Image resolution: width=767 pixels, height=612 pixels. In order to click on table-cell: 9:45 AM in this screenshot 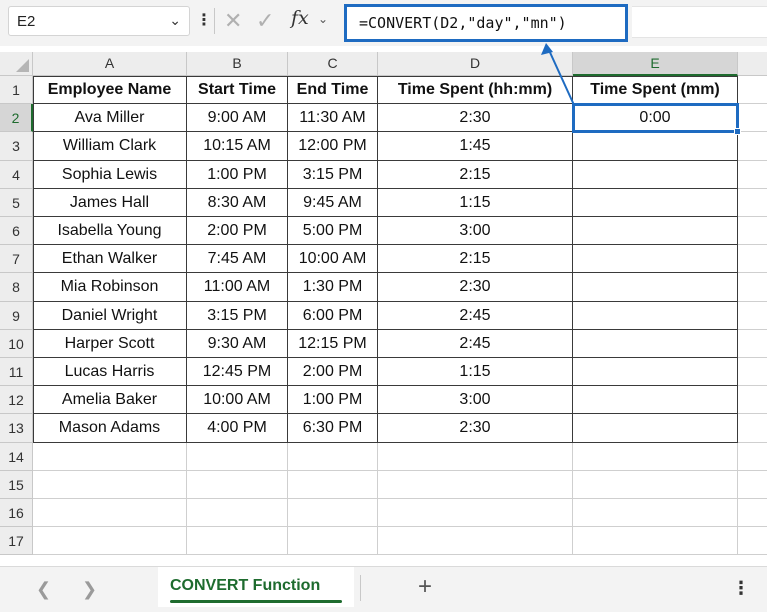, I will do `click(333, 202)`.